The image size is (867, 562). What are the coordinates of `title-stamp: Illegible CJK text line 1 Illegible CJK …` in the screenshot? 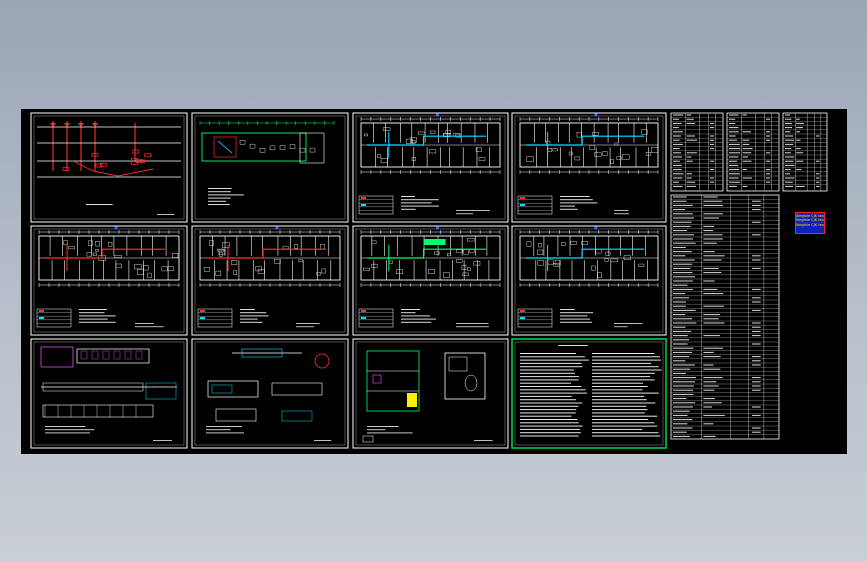 It's located at (810, 223).